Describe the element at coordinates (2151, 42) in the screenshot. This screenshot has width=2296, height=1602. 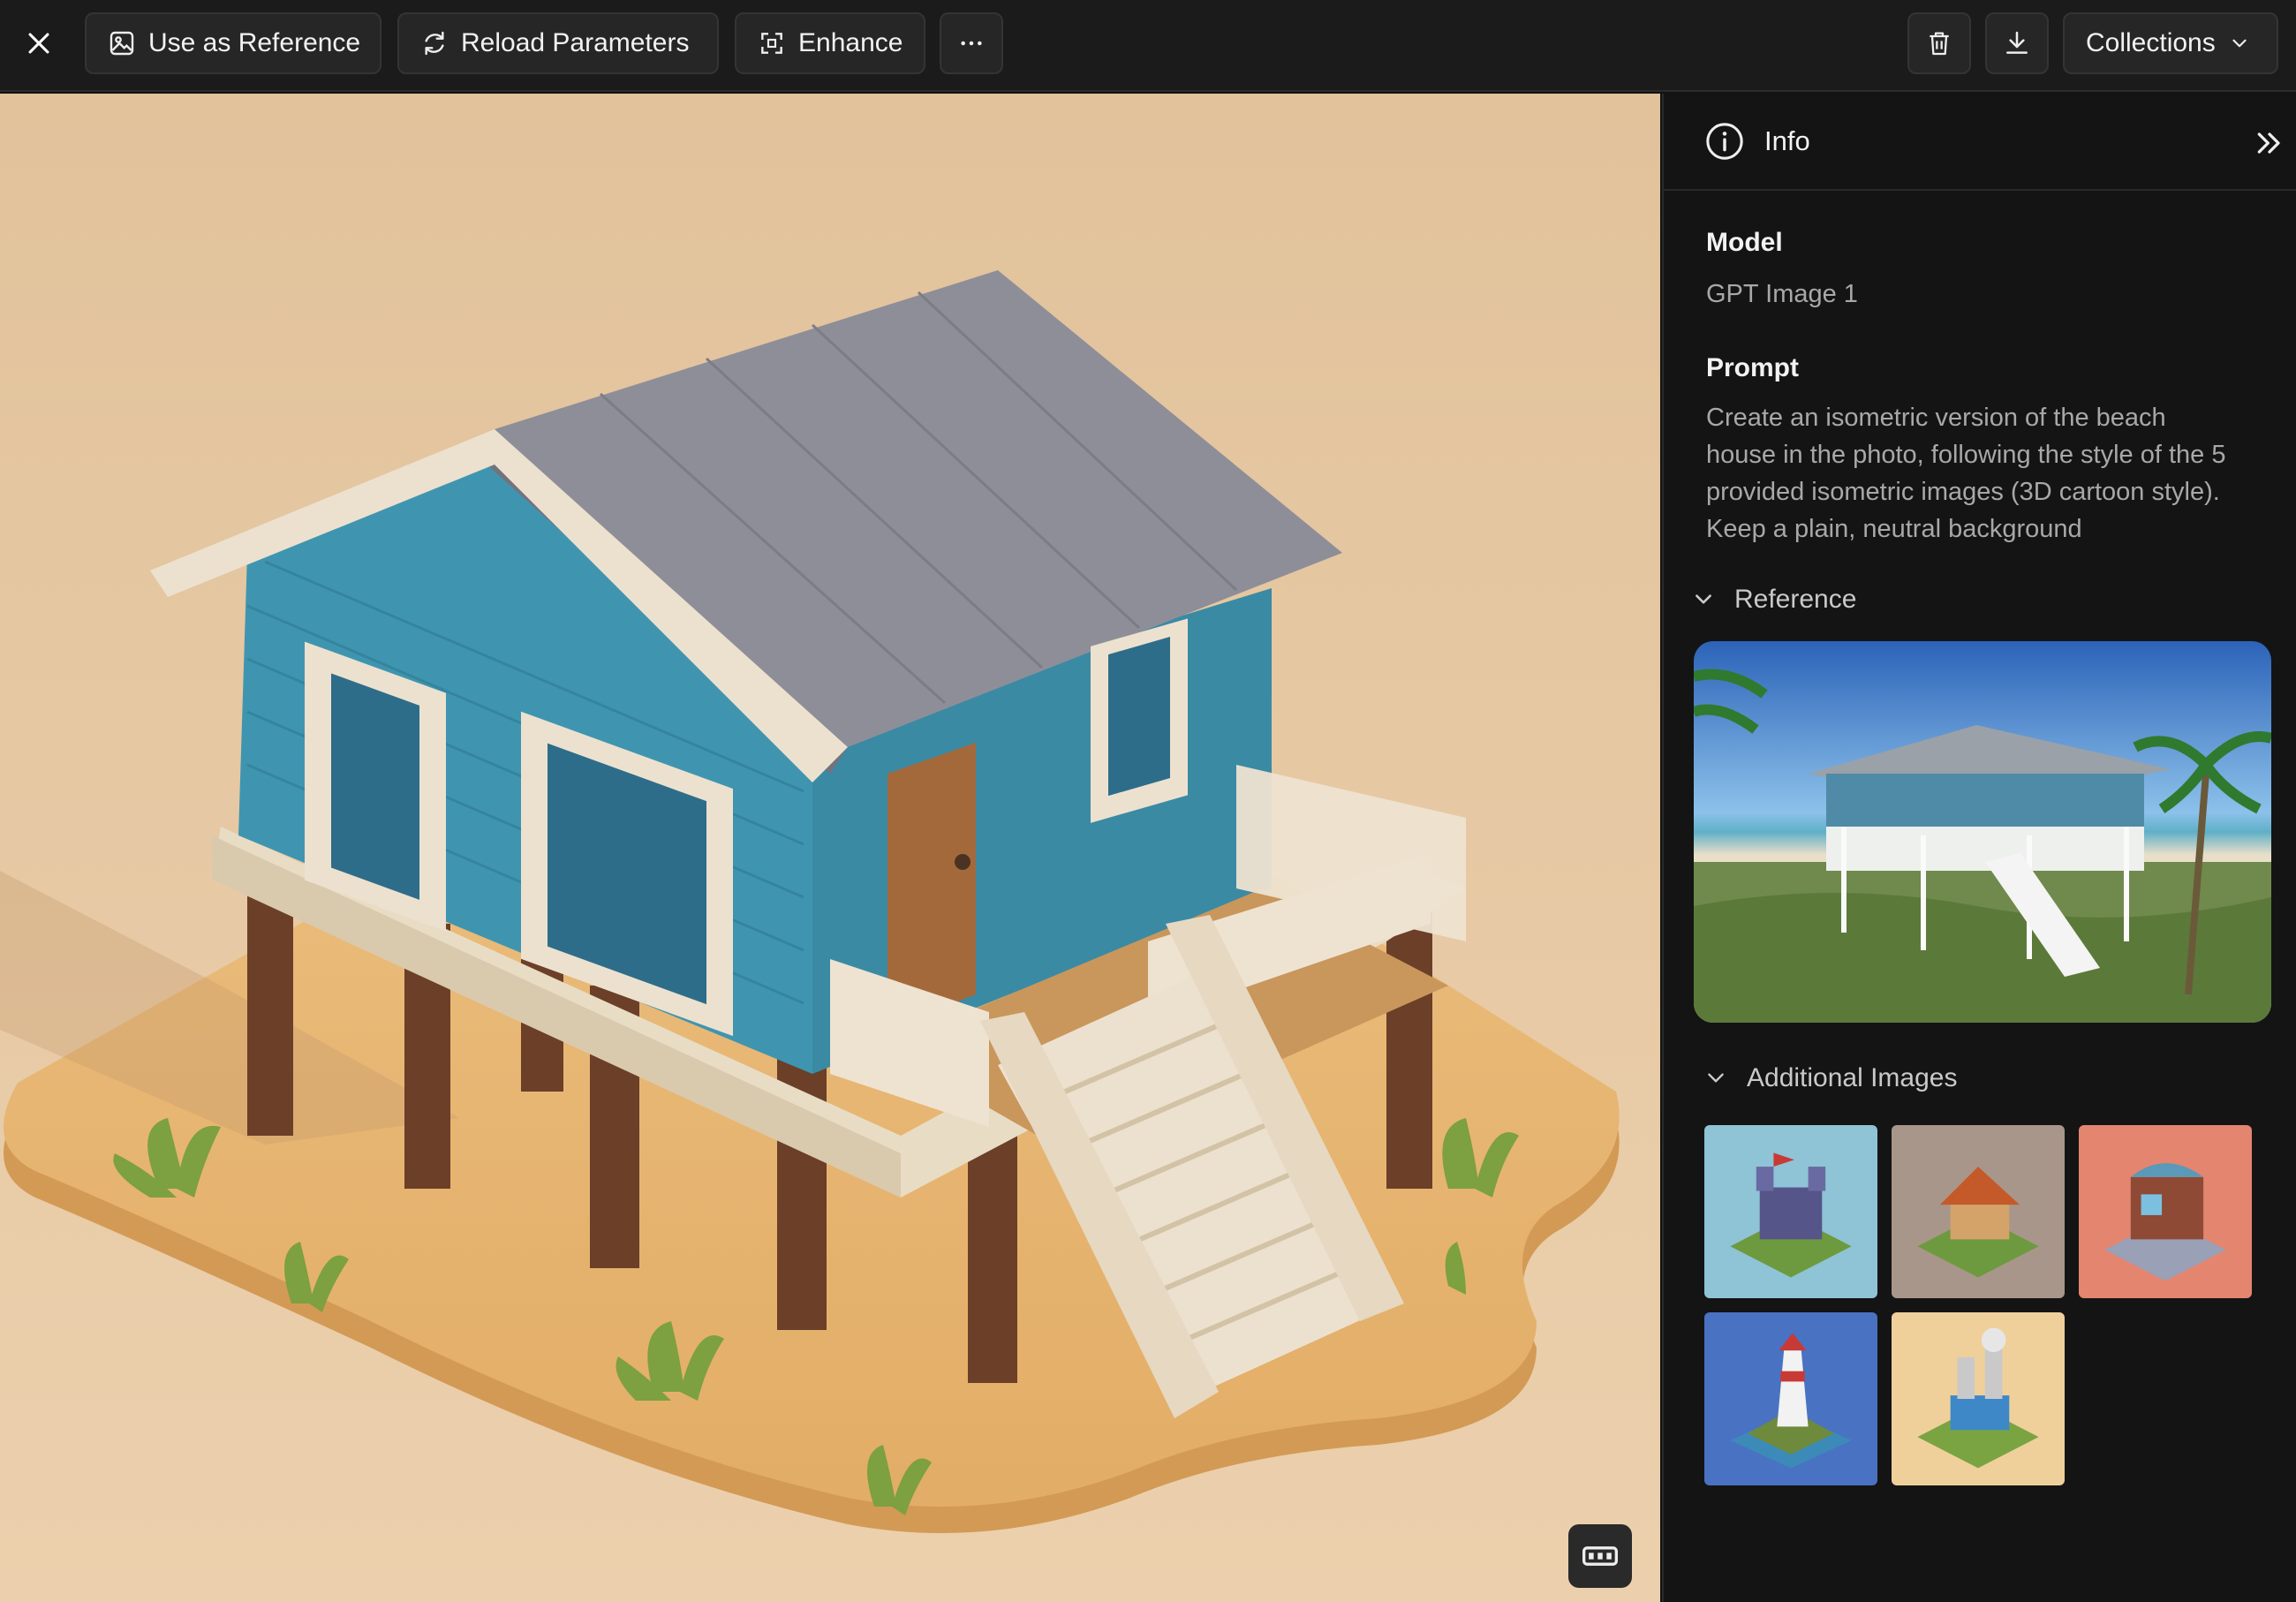
I see `collections-label: Collections` at that location.